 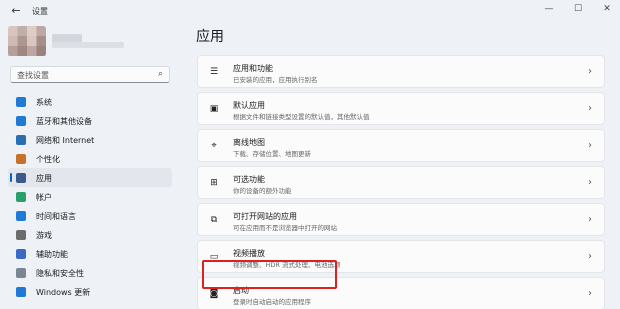 What do you see at coordinates (401, 219) in the screenshot?
I see `settings-card-apps-for-websites: ⧉ 可打开网站的应用可在应用而不是浏览器中打开的网站 ›` at bounding box center [401, 219].